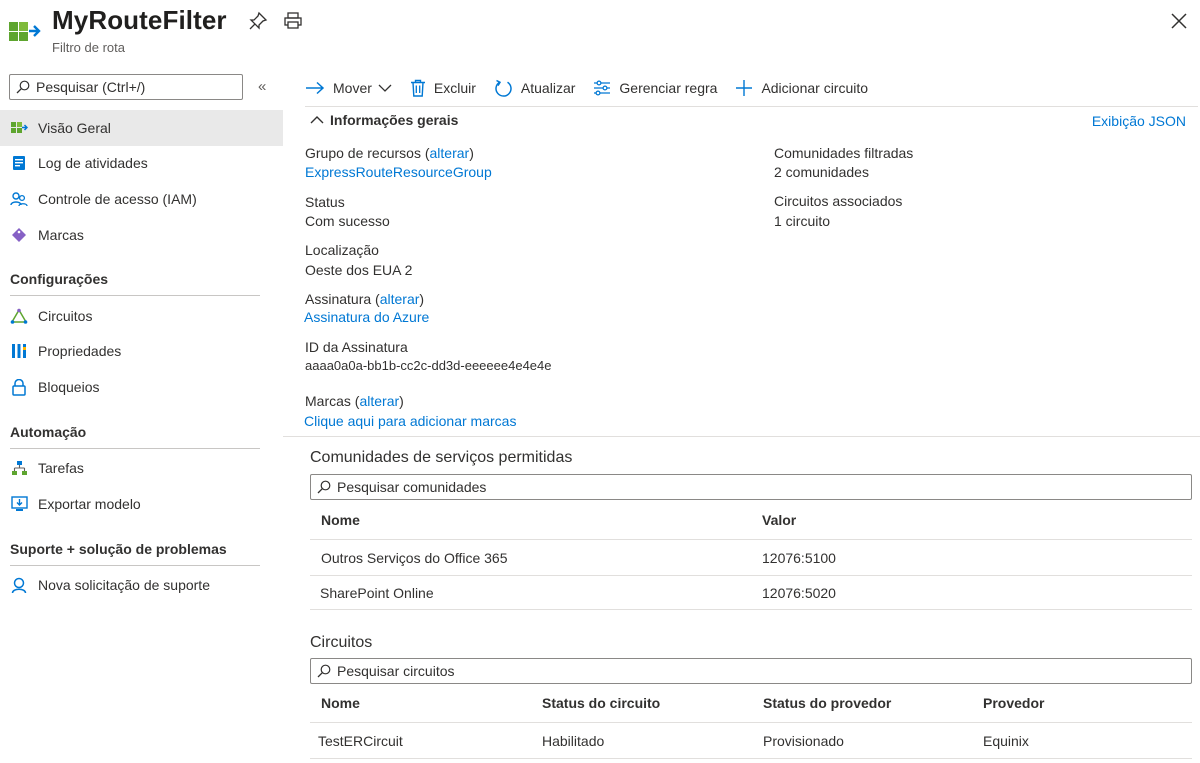 The image size is (1200, 763). What do you see at coordinates (69, 387) in the screenshot?
I see `sidebar-item-label: Bloqueios` at bounding box center [69, 387].